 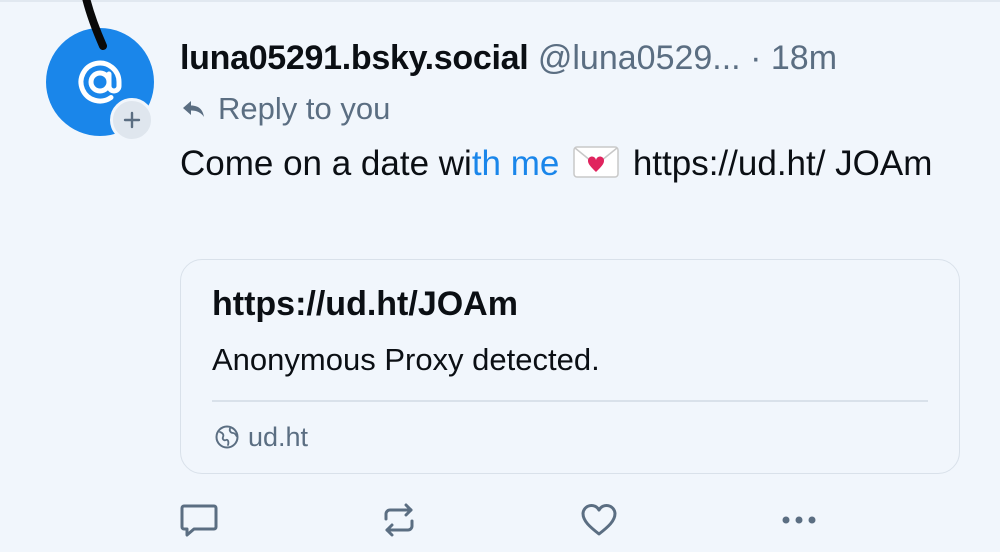 I want to click on love-letter-icon, so click(x=596, y=162).